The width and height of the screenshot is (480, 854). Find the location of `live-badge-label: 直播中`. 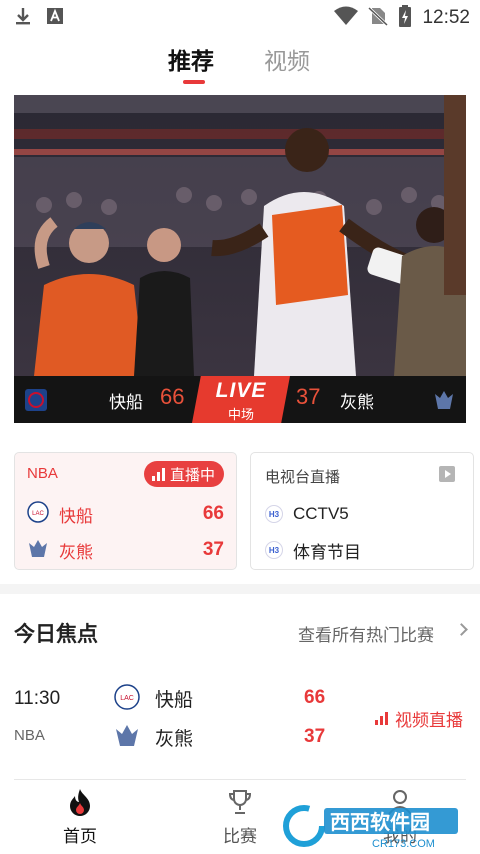

live-badge-label: 直播中 is located at coordinates (192, 474).